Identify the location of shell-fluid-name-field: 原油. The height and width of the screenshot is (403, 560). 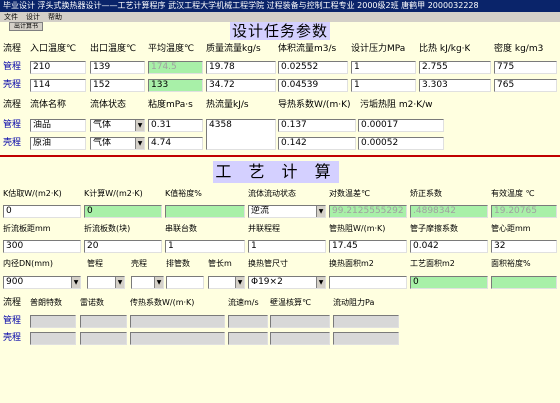
(58, 143).